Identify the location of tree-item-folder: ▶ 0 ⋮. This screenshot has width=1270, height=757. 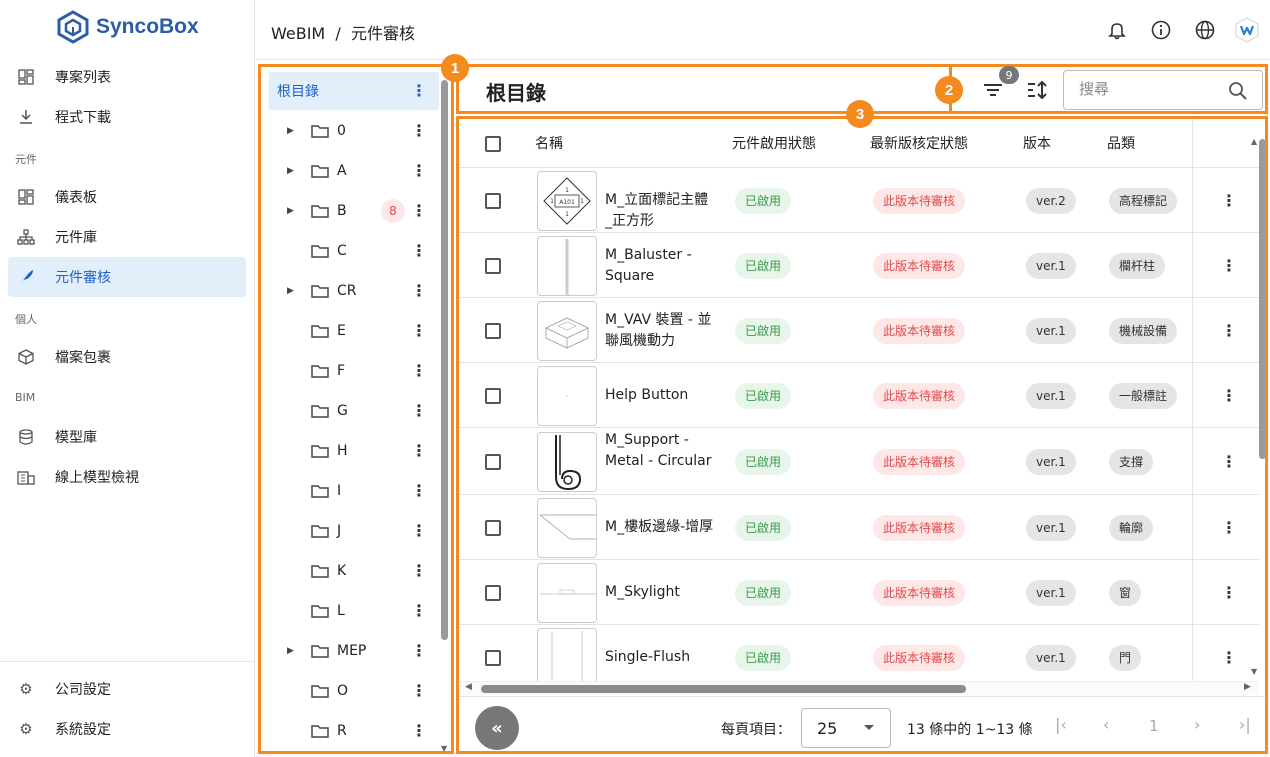
(354, 131).